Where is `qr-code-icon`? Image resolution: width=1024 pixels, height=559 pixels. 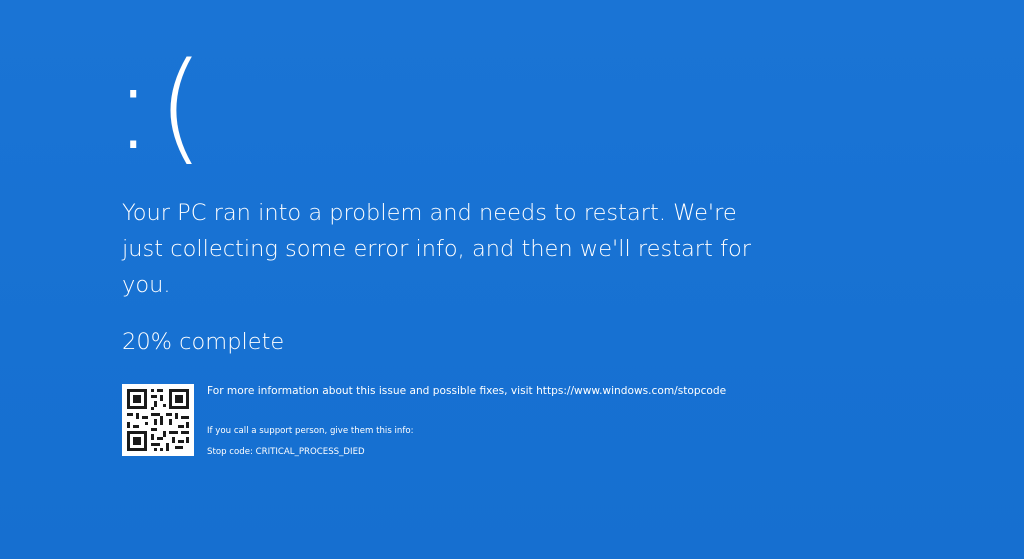 qr-code-icon is located at coordinates (158, 420).